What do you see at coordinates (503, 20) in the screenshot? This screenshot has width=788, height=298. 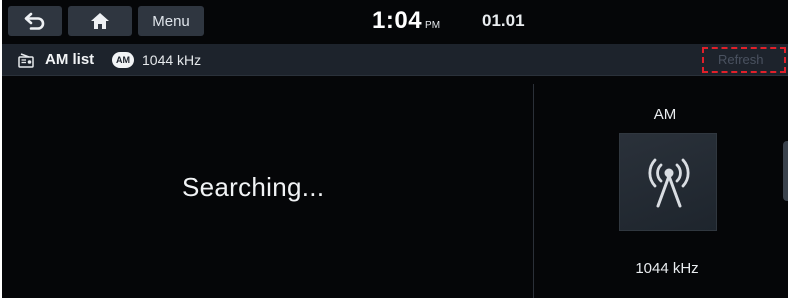 I see `clock-date: 01.01` at bounding box center [503, 20].